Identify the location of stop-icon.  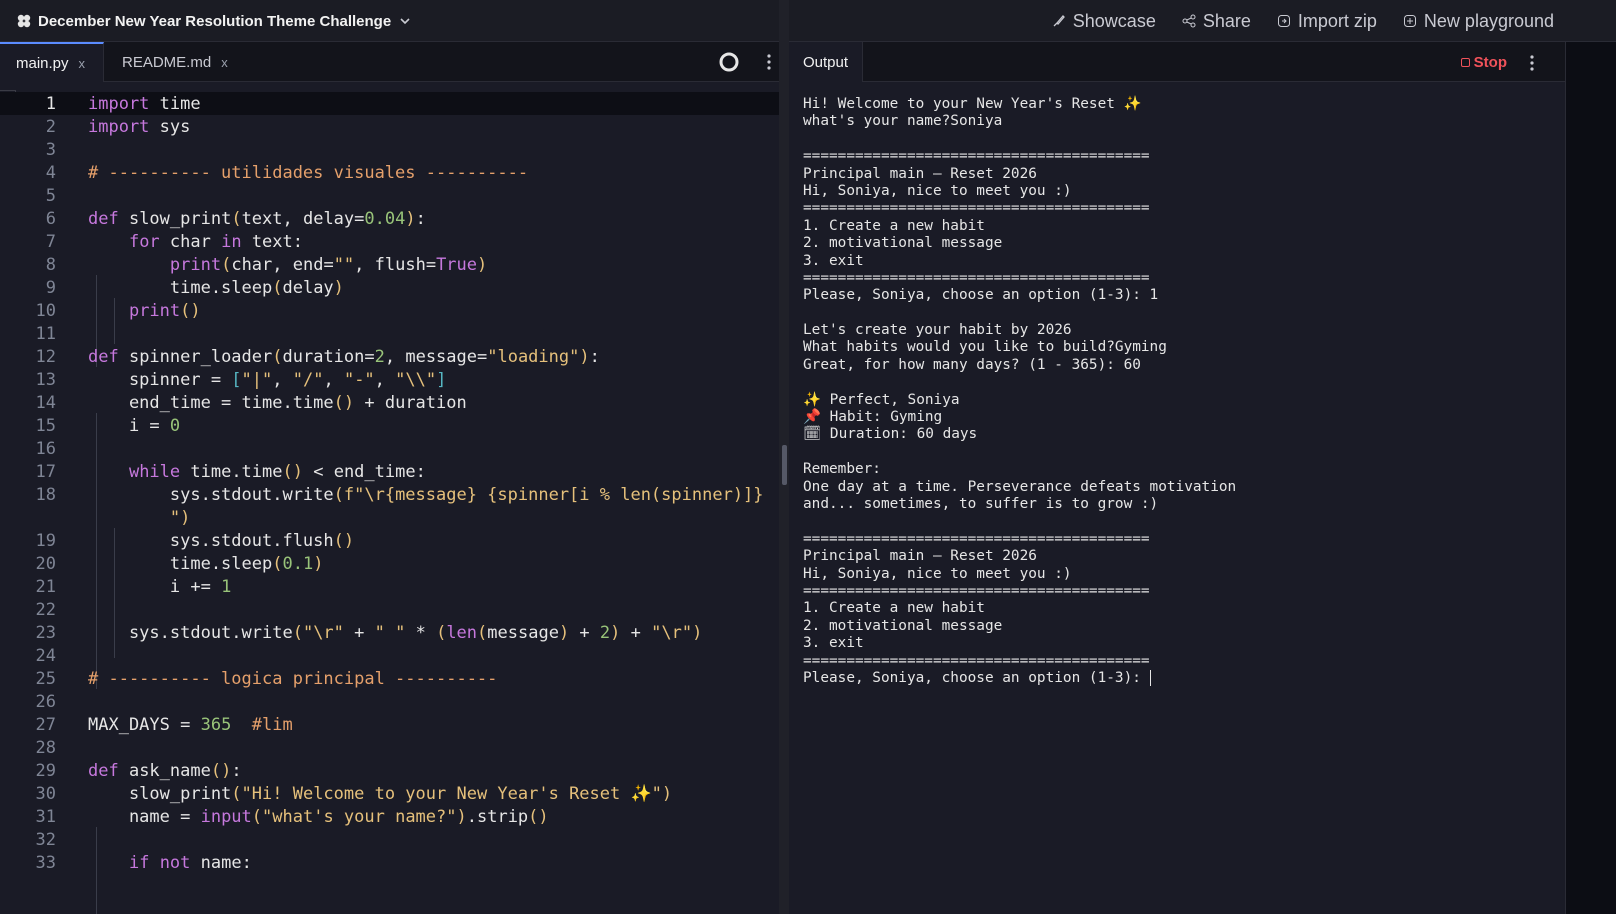
(1465, 62).